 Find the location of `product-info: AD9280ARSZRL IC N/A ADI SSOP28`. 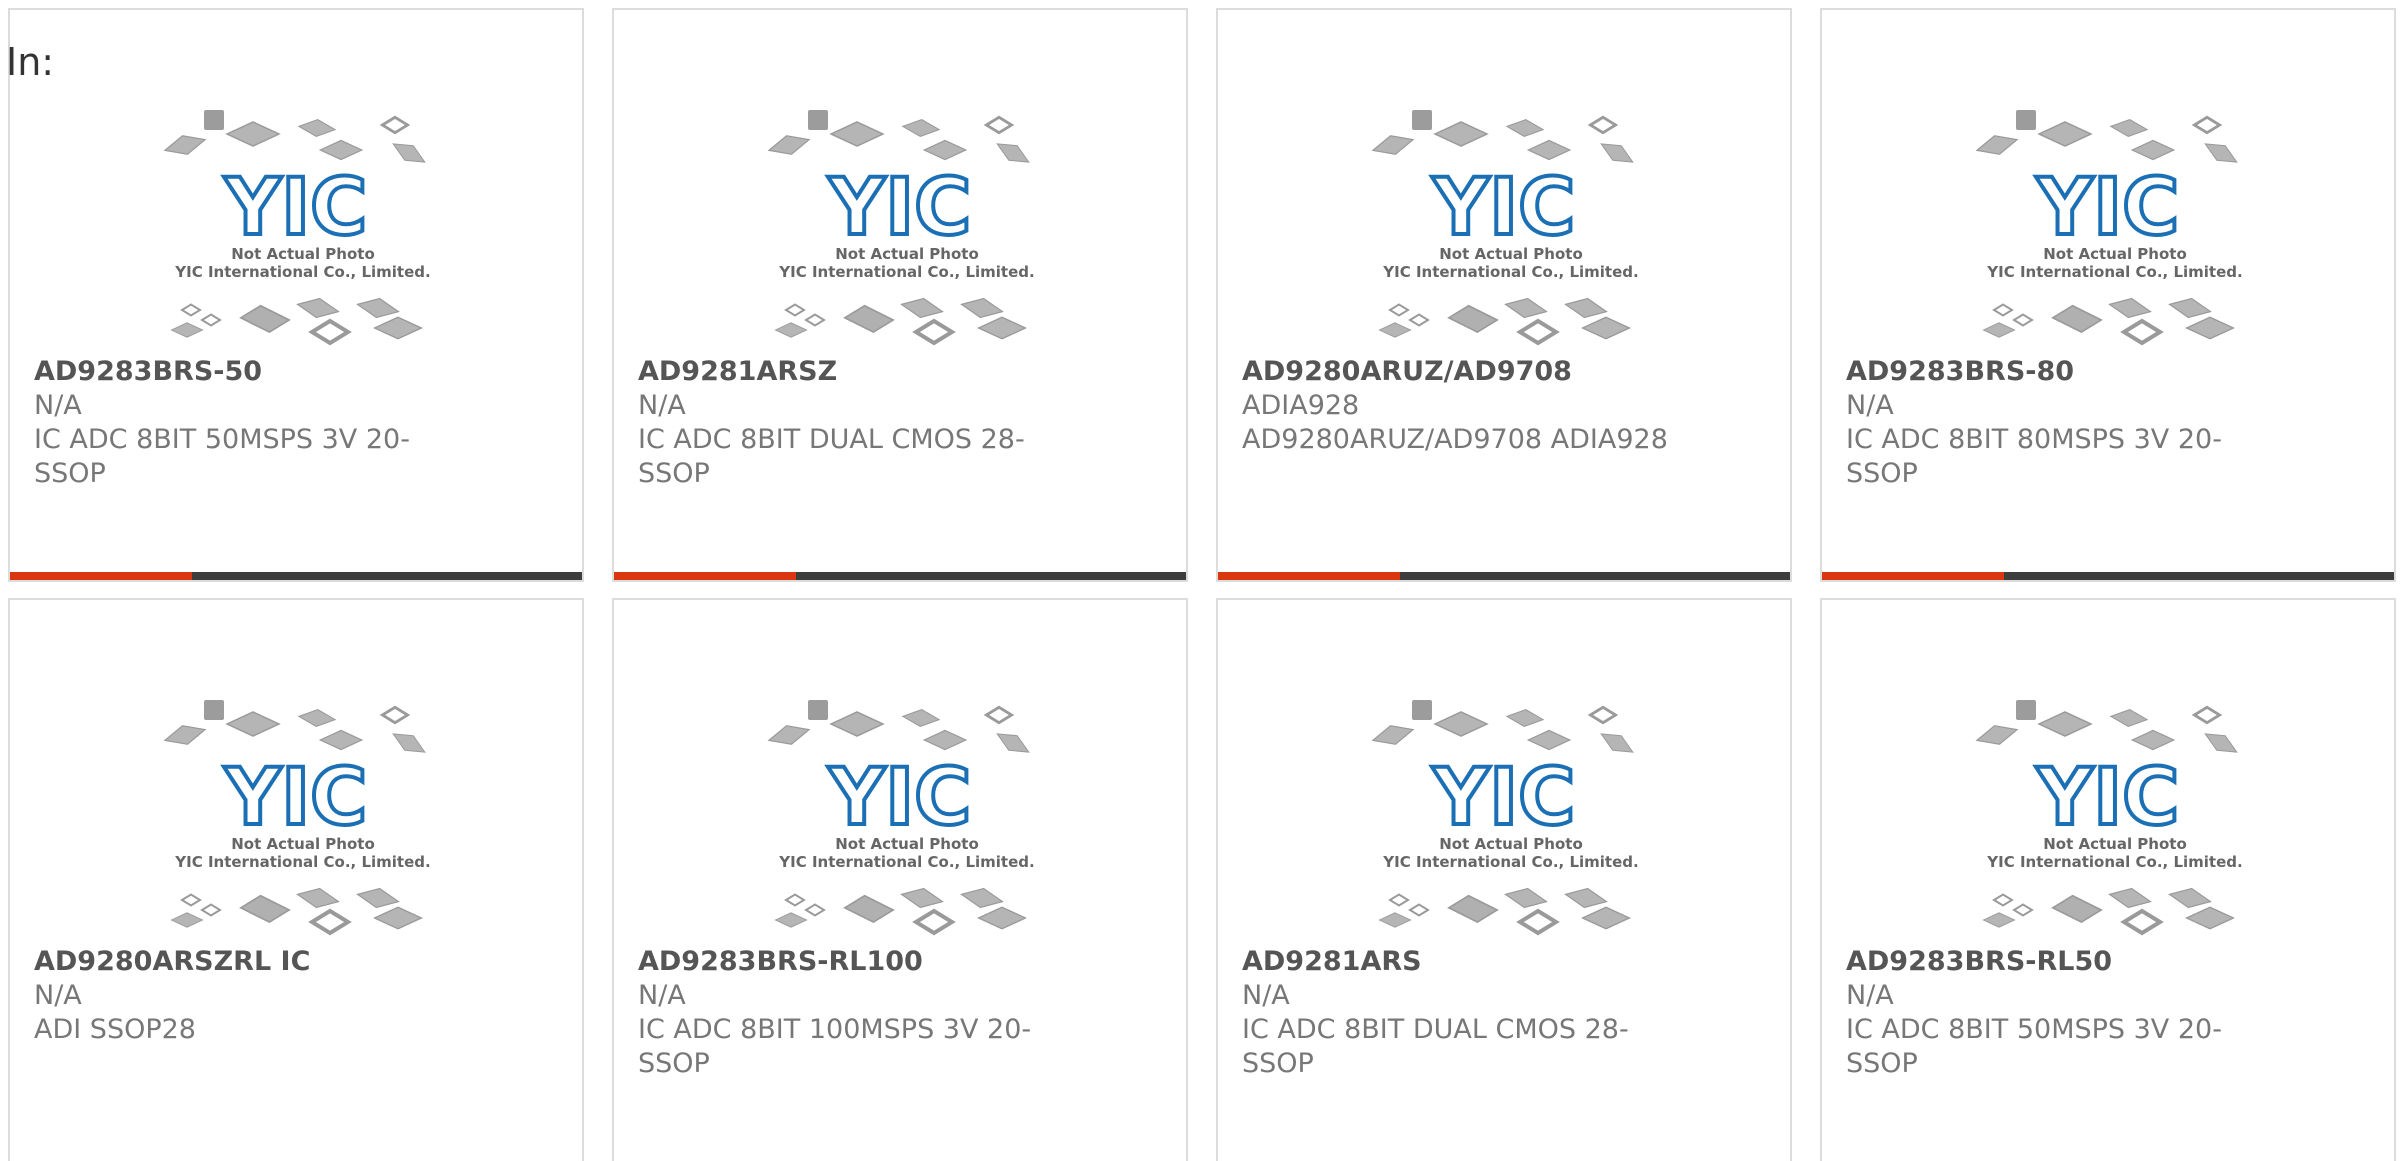

product-info: AD9280ARSZRL IC N/A ADI SSOP28 is located at coordinates (249, 996).